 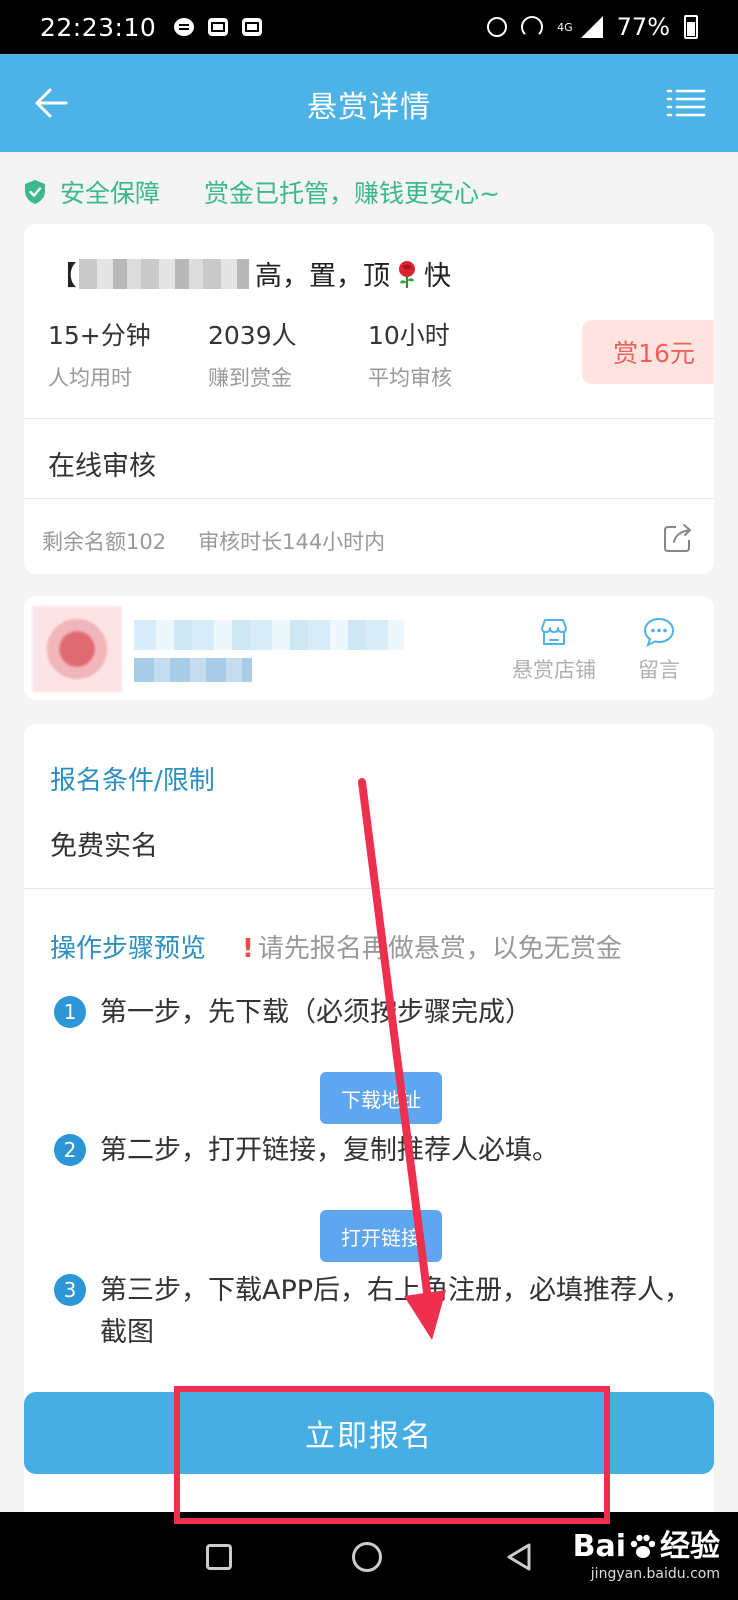 I want to click on watermark-brand-right: 经验, so click(x=690, y=1546).